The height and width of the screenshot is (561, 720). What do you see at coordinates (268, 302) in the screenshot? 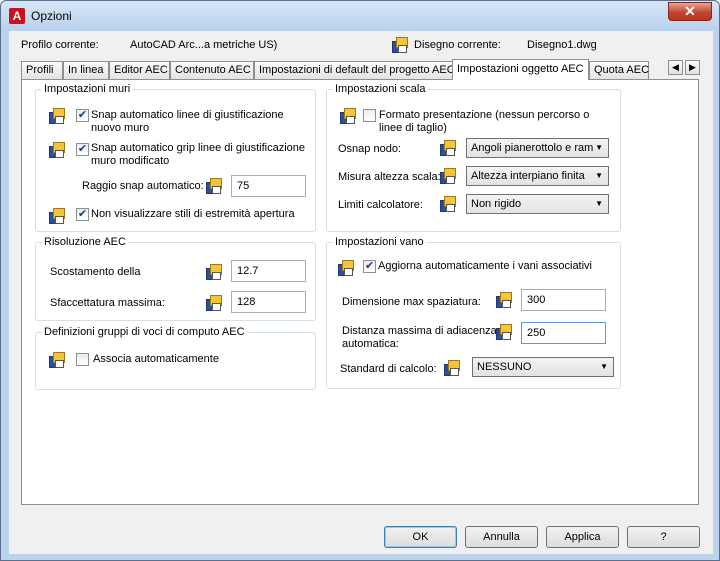
I see `max-facet-input: 128` at bounding box center [268, 302].